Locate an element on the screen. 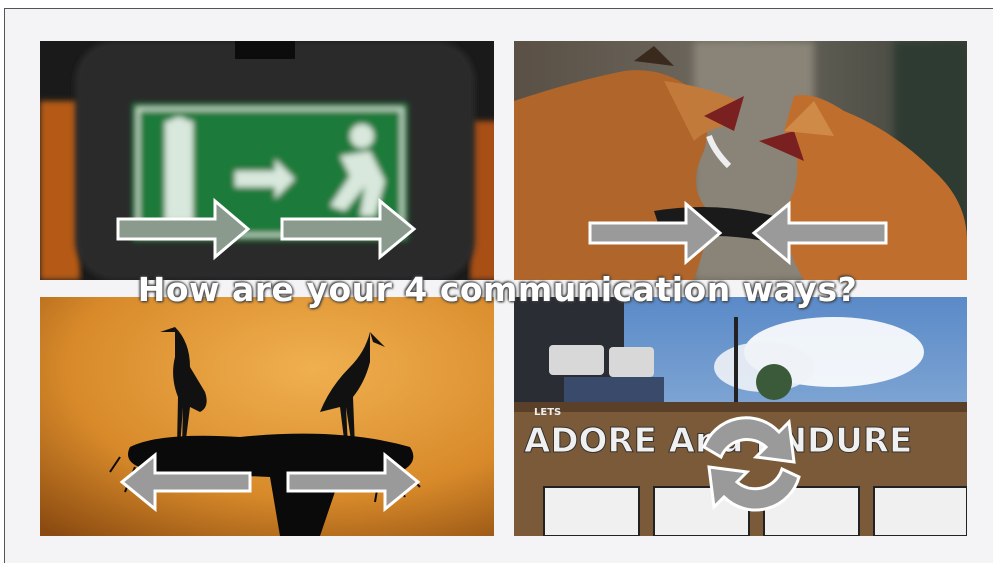 The height and width of the screenshot is (565, 995). slide-title: How are your 4 communication ways? is located at coordinates (497, 289).